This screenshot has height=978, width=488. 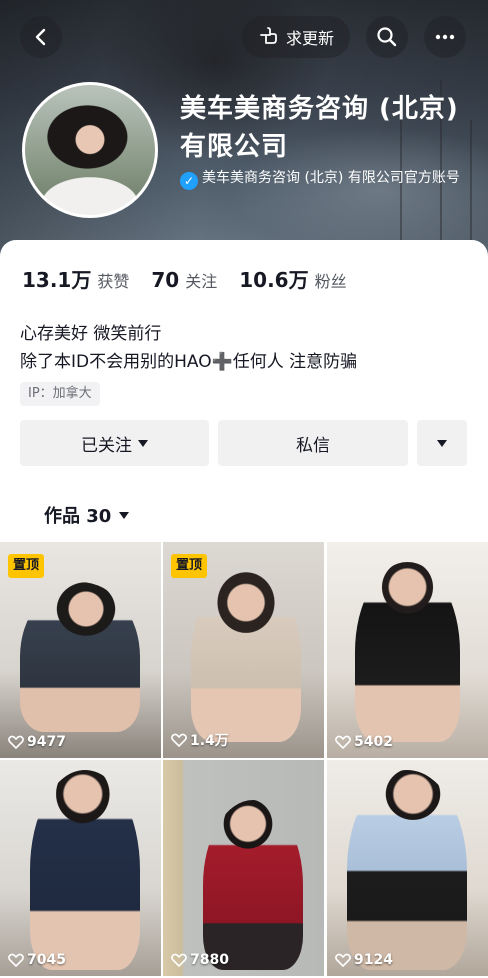 What do you see at coordinates (46, 960) in the screenshot?
I see `like-count-value: 7045` at bounding box center [46, 960].